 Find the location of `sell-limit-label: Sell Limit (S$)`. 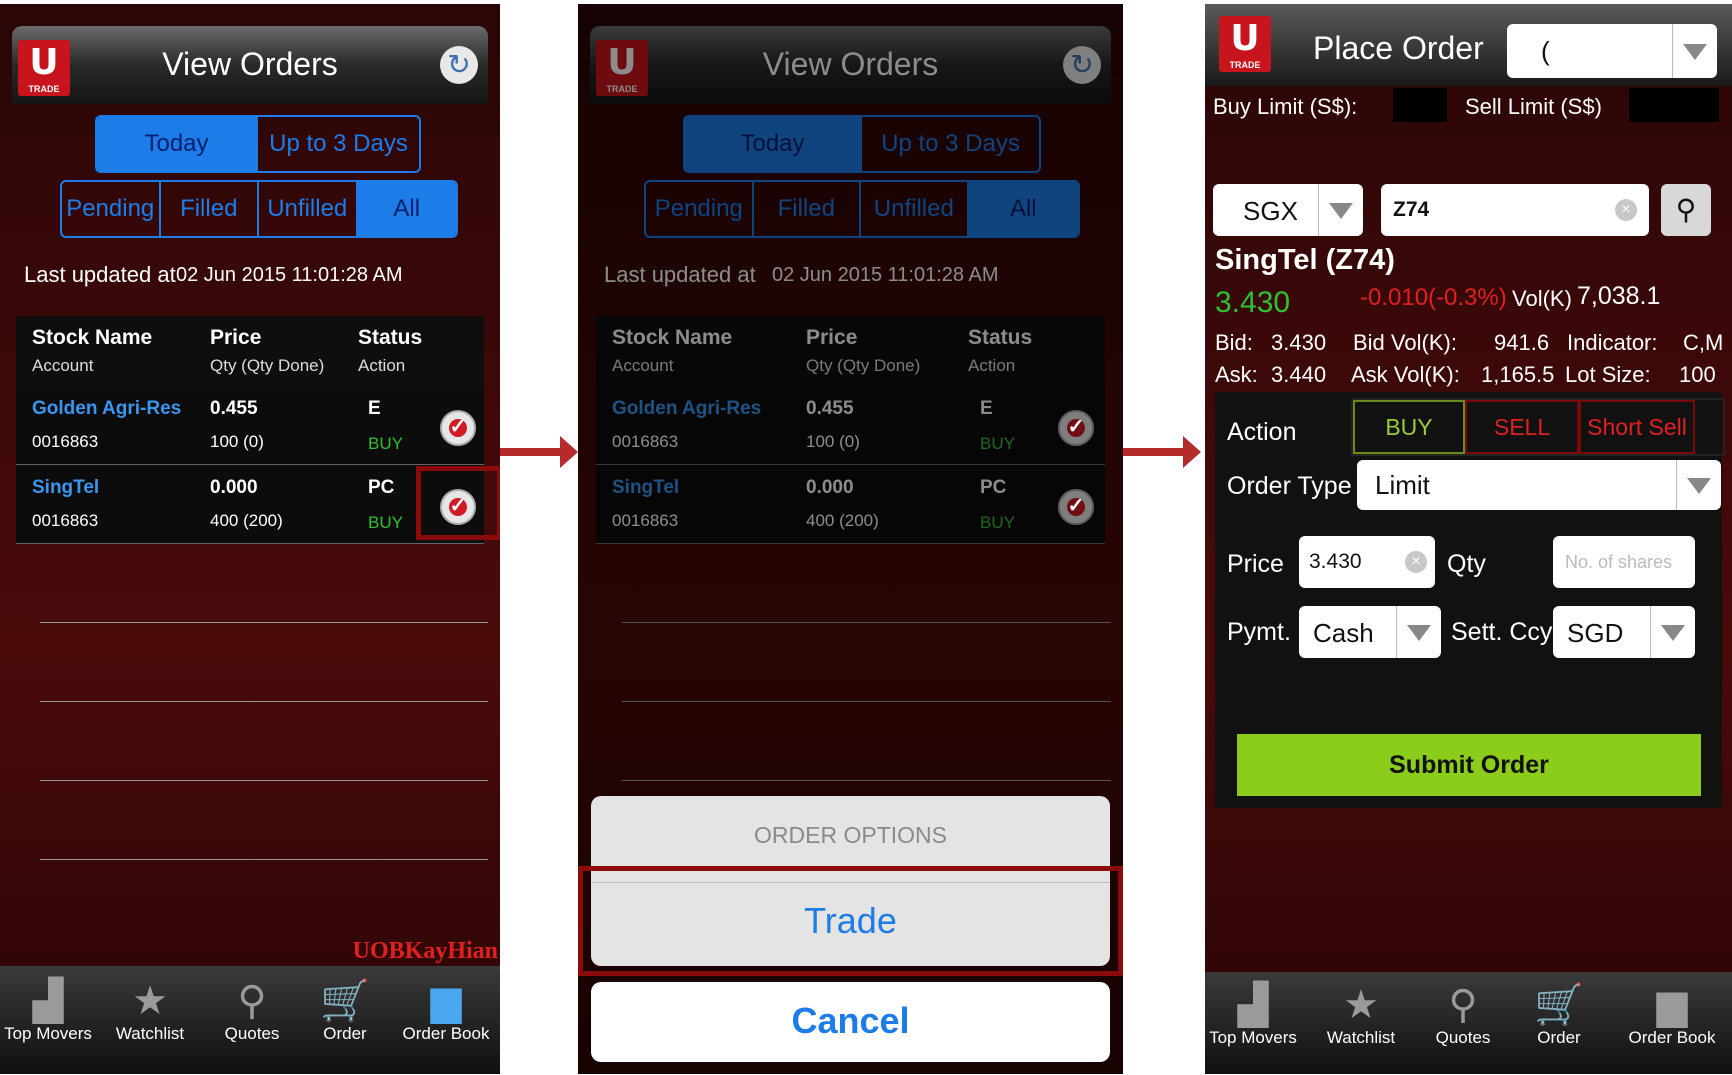

sell-limit-label: Sell Limit (S$) is located at coordinates (1533, 106).